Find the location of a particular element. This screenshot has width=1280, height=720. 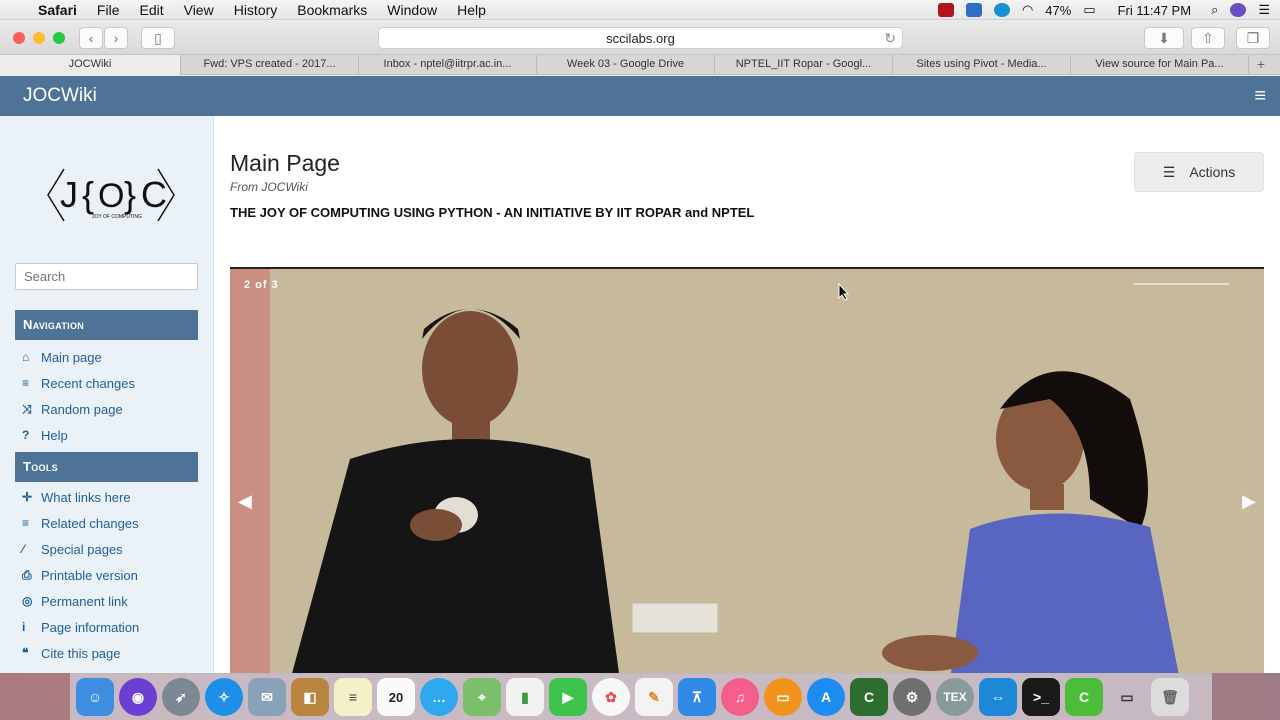

previous-slide-icon: ◀ is located at coordinates (245, 501).